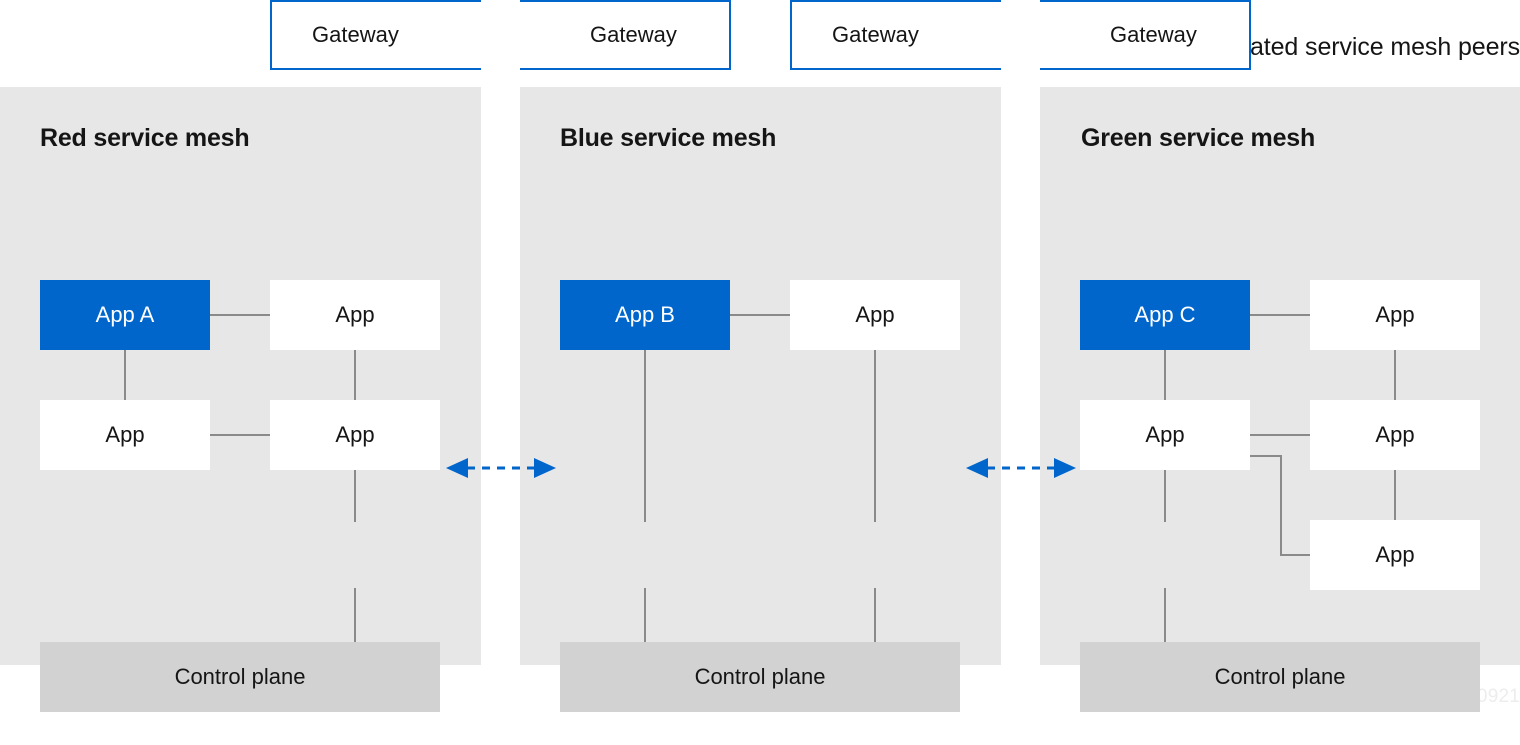 This screenshot has width=1520, height=745. I want to click on connector-blue-left-vertical, so click(645, 436).